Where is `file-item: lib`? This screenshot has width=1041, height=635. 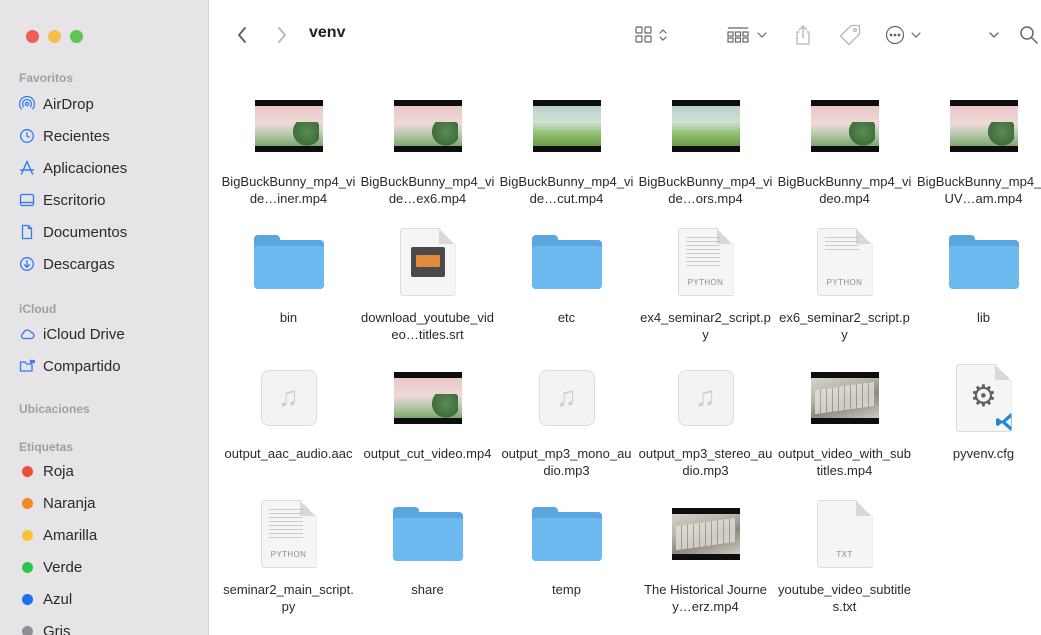 file-item: lib is located at coordinates (977, 290).